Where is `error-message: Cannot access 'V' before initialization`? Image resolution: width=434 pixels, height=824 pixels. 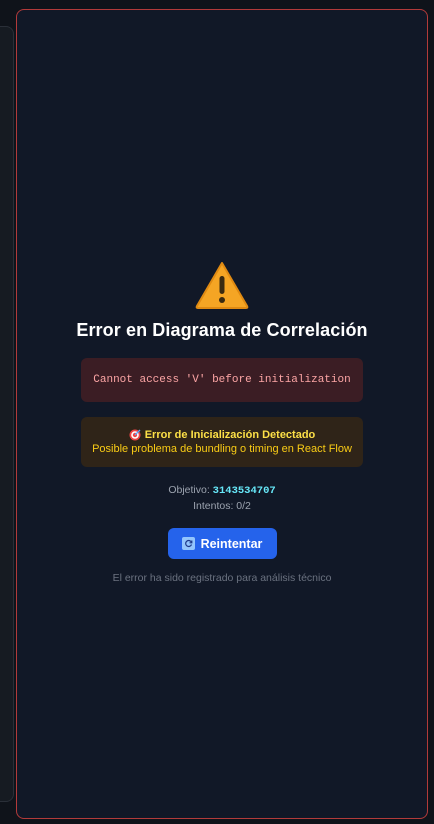
error-message: Cannot access 'V' before initialization is located at coordinates (222, 380).